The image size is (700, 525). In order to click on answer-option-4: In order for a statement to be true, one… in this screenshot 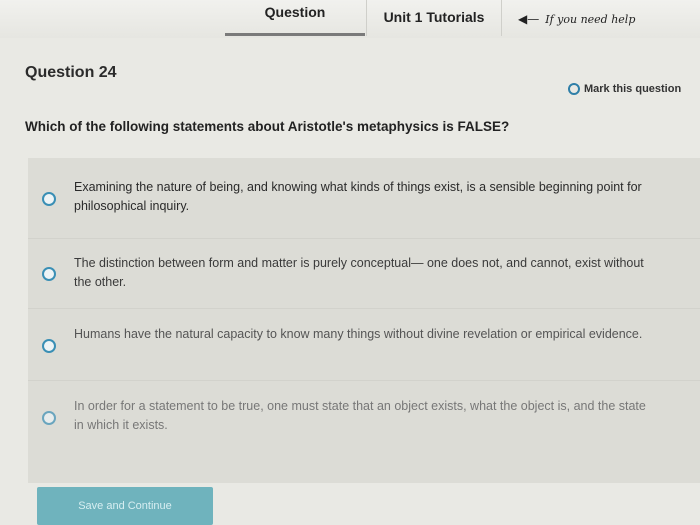, I will do `click(364, 420)`.